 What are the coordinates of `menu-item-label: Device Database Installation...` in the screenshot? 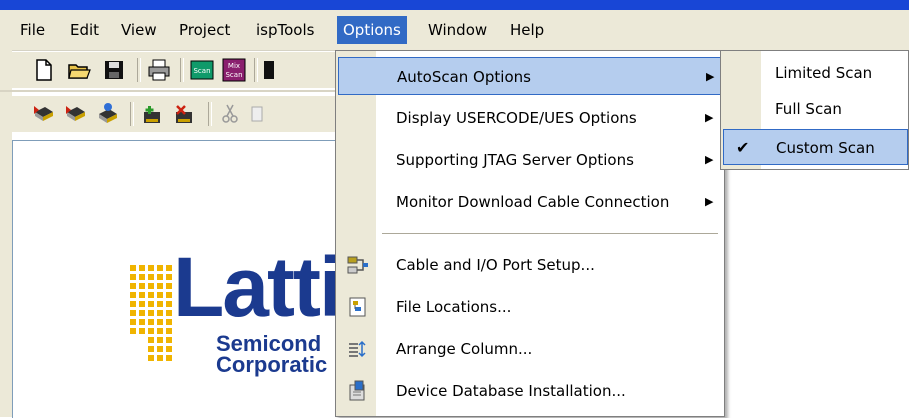 It's located at (511, 391).